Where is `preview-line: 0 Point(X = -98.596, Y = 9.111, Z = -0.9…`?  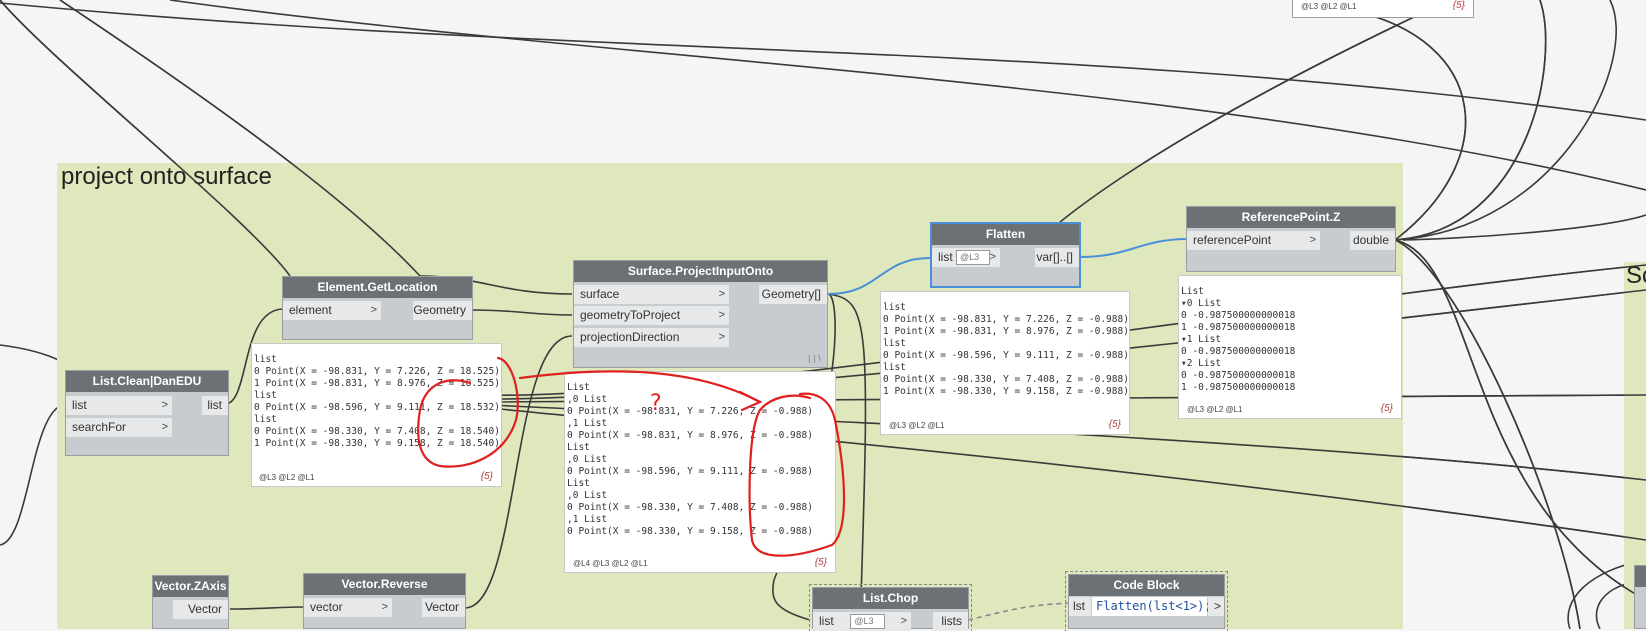 preview-line: 0 Point(X = -98.596, Y = 9.111, Z = -0.9… is located at coordinates (690, 471).